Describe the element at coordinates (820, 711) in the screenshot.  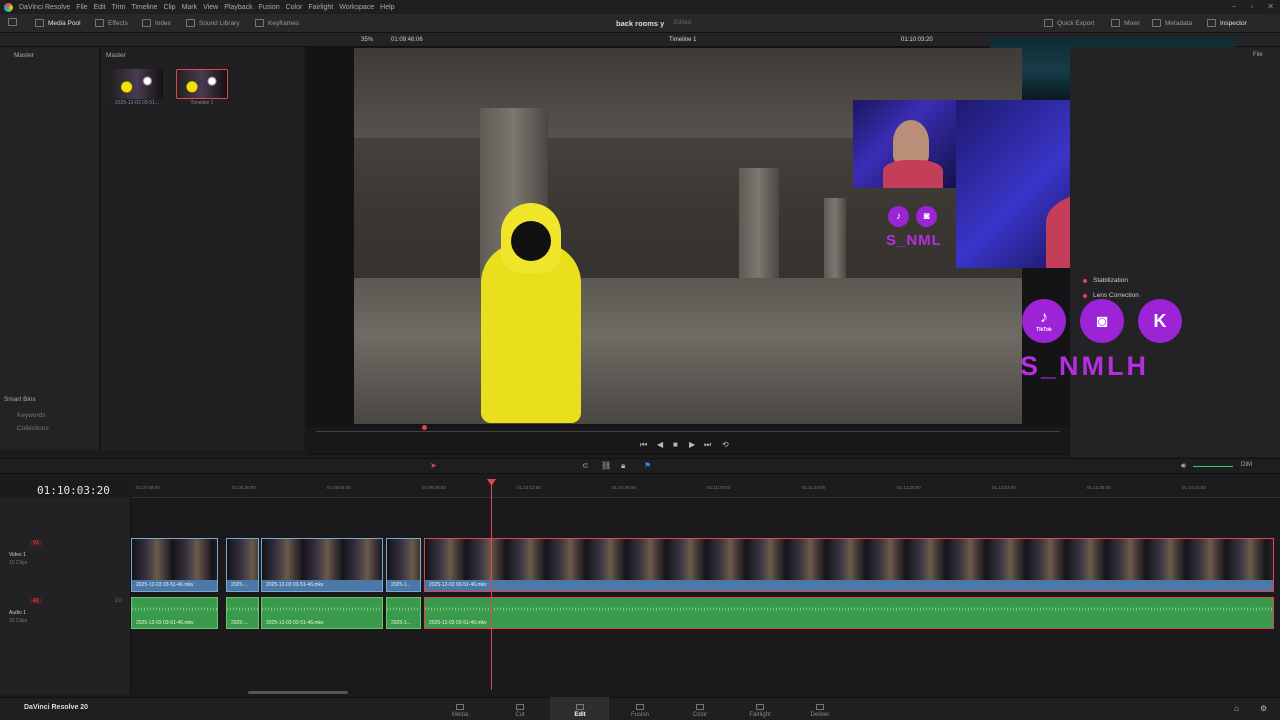
I see `page-deliver: Deliver` at that location.